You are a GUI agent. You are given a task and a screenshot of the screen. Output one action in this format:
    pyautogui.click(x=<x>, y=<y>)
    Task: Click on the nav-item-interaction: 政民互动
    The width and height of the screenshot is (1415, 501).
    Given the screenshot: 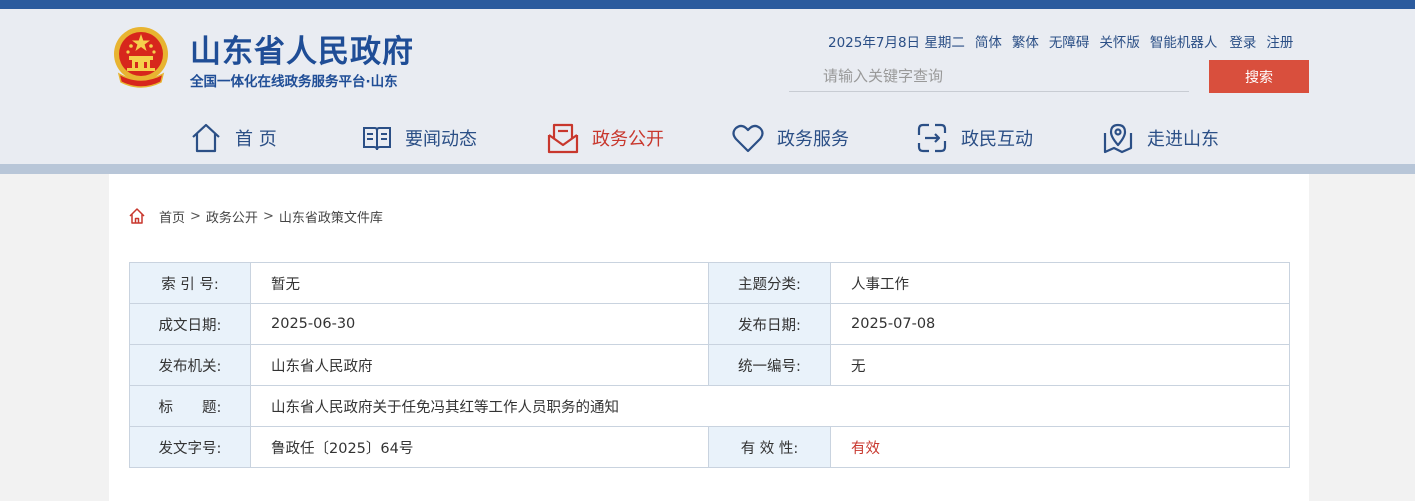 What is the action you would take?
    pyautogui.click(x=974, y=138)
    